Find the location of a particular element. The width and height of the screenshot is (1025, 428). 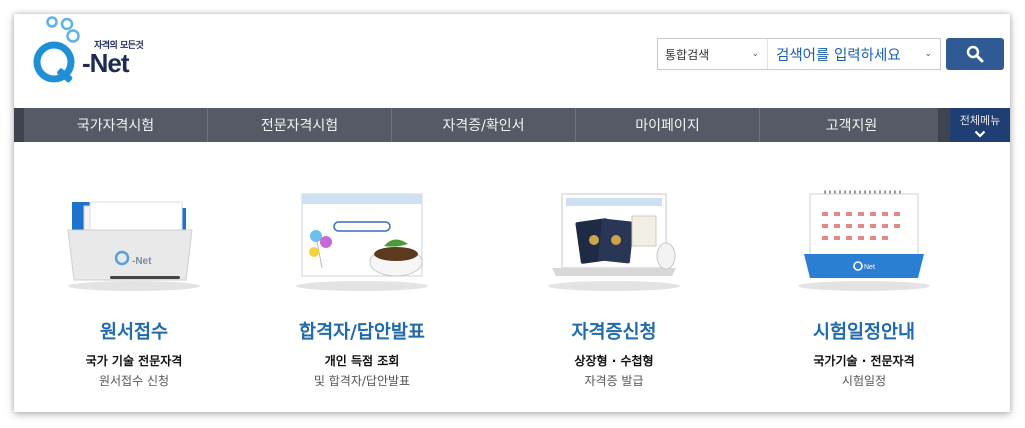

svg-text: Net is located at coordinates (869, 267).